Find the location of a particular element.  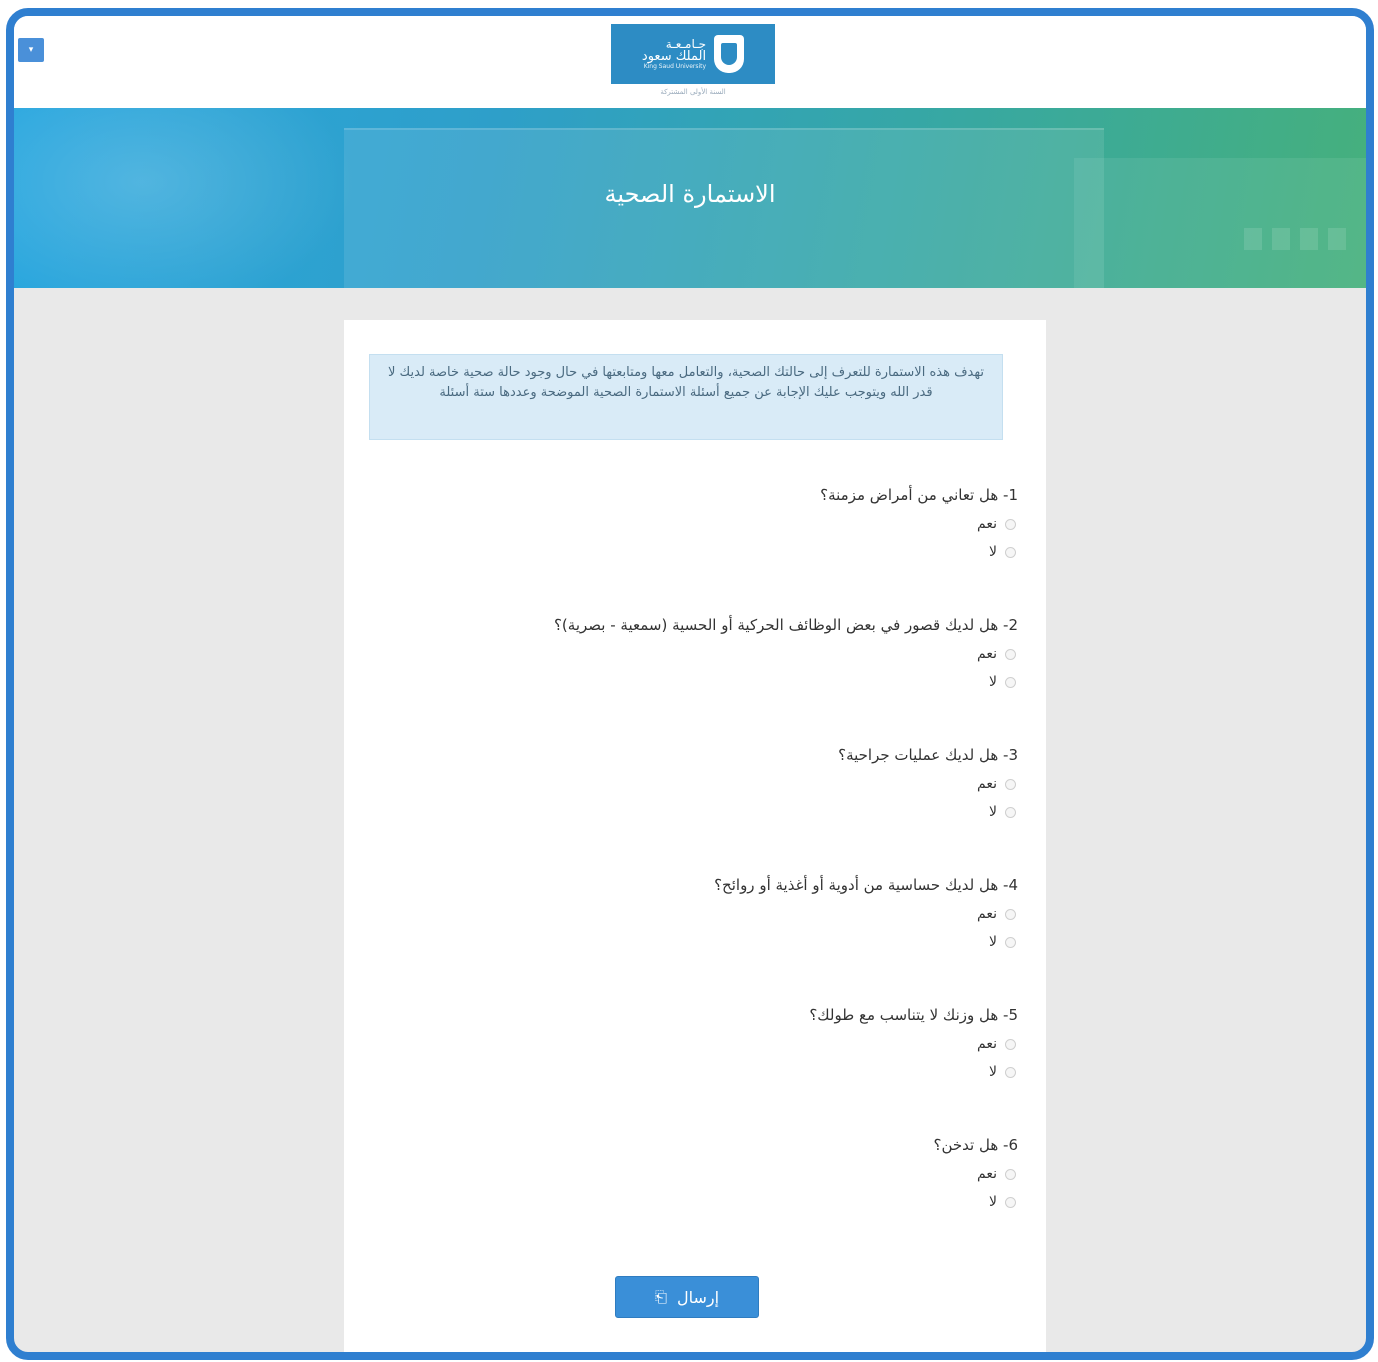

seal-icon is located at coordinates (729, 54).